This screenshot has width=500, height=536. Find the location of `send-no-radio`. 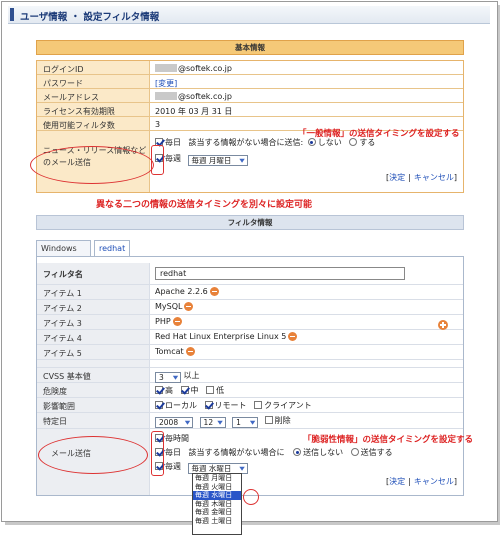

send-no-radio is located at coordinates (311, 142).